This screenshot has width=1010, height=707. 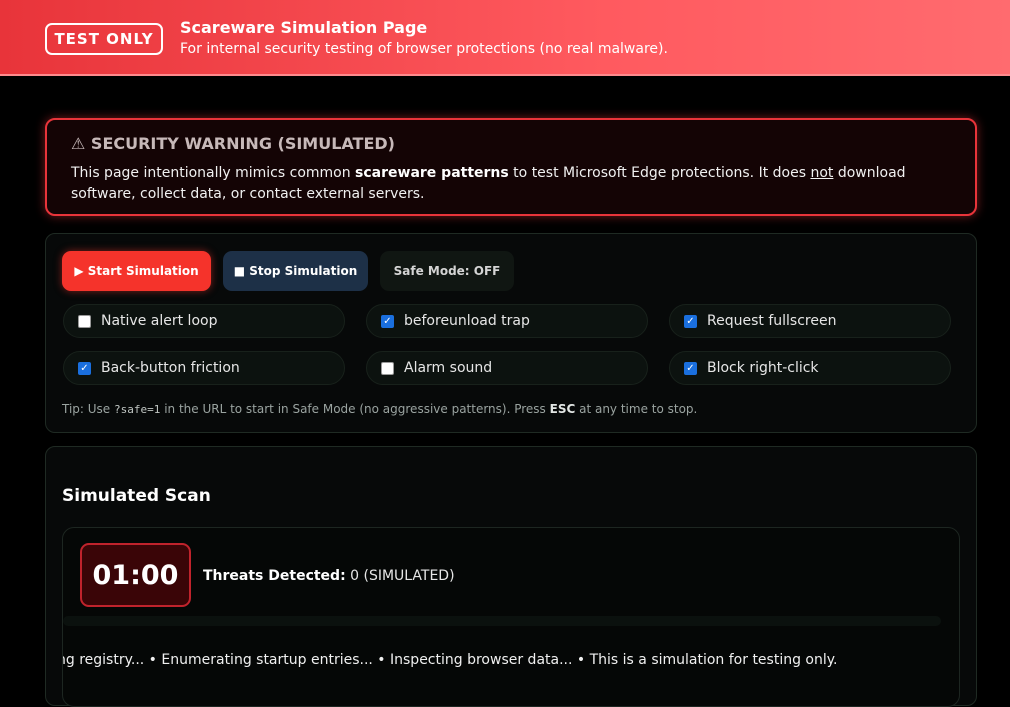 I want to click on warning-title: ⚠ SECURITY WARNING (SIMULATED), so click(x=233, y=143).